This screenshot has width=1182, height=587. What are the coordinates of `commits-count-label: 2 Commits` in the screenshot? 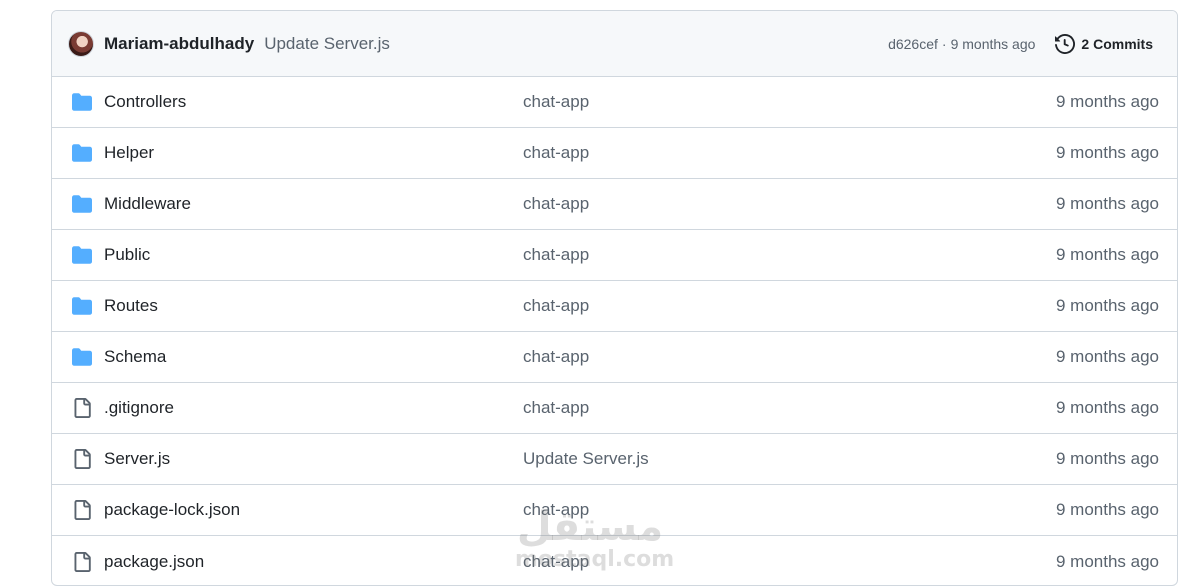 It's located at (1117, 43).